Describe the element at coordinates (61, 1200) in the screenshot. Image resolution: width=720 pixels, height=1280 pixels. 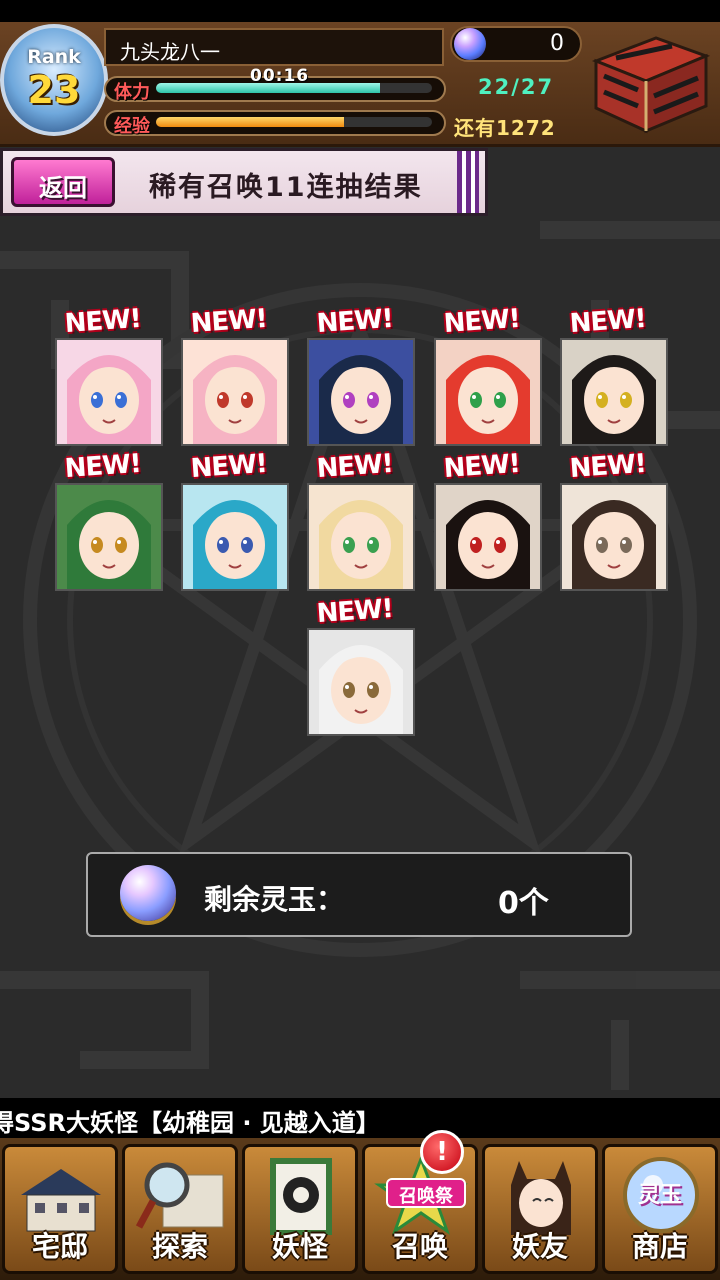
I see `house-icon` at that location.